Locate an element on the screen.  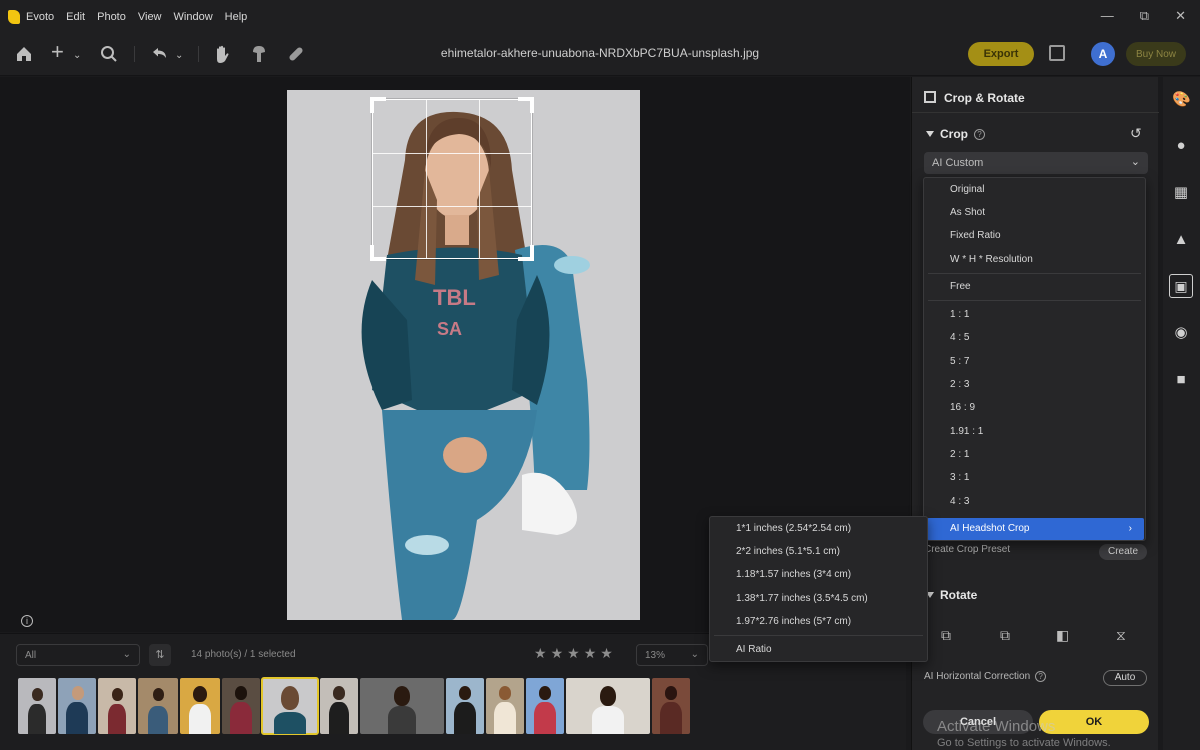
close-icon: ✕ is located at coordinates (1180, 16).